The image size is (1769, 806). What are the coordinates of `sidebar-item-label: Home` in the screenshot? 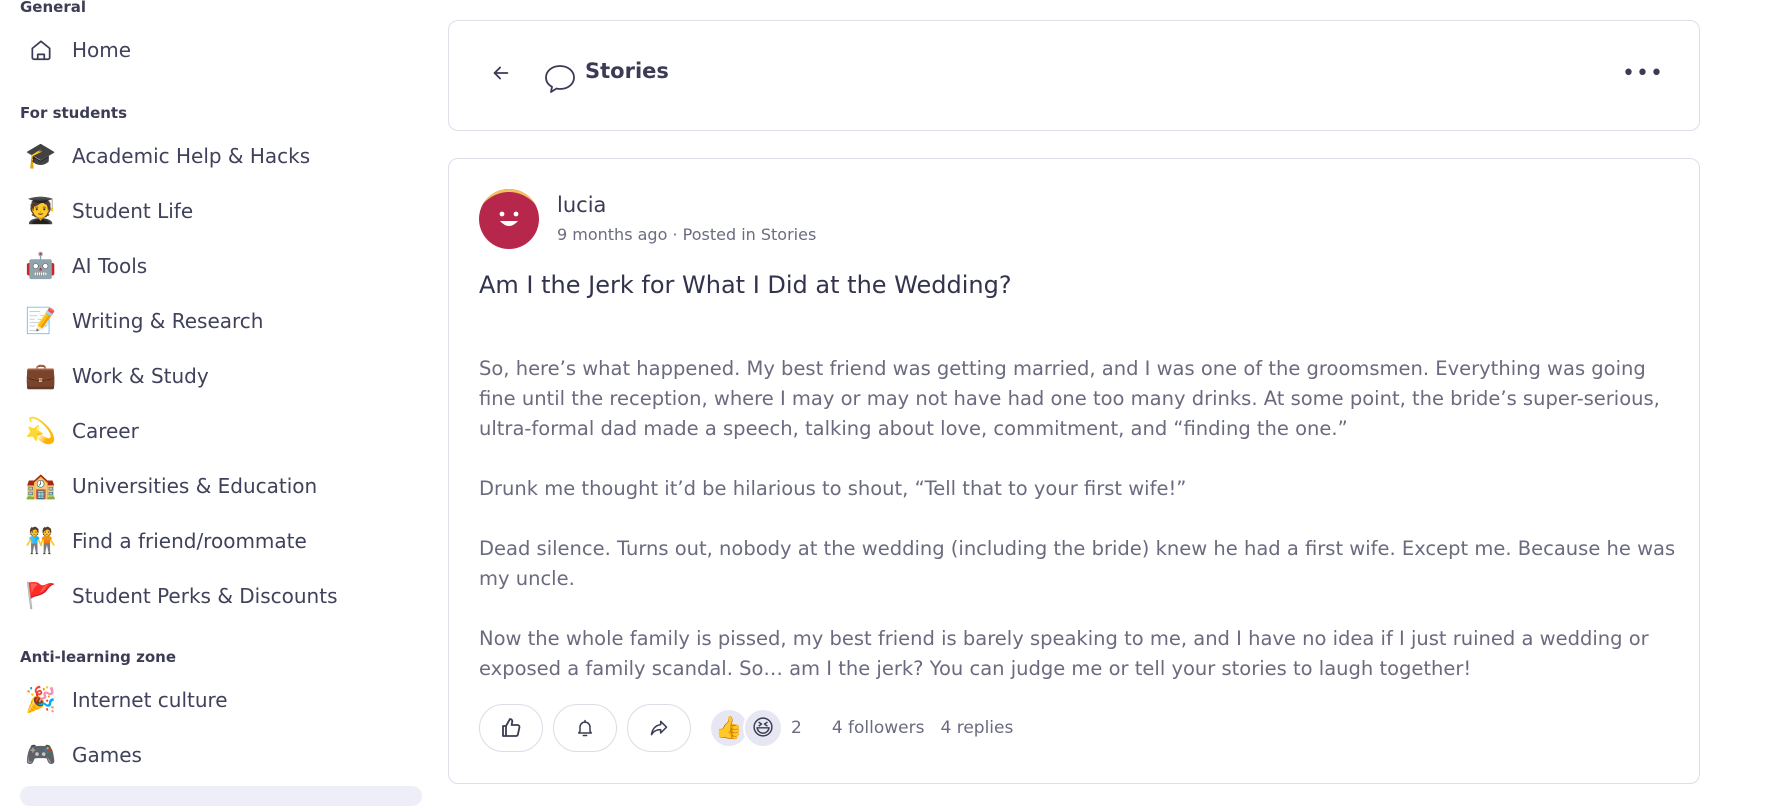 It's located at (102, 50).